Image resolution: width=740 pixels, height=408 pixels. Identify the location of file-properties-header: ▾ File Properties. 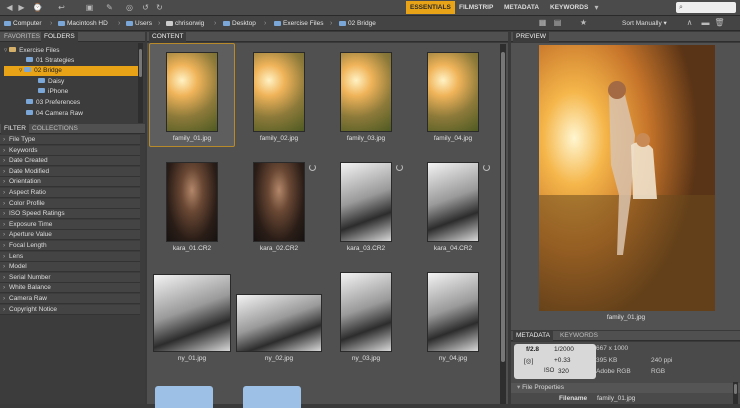
(625, 388).